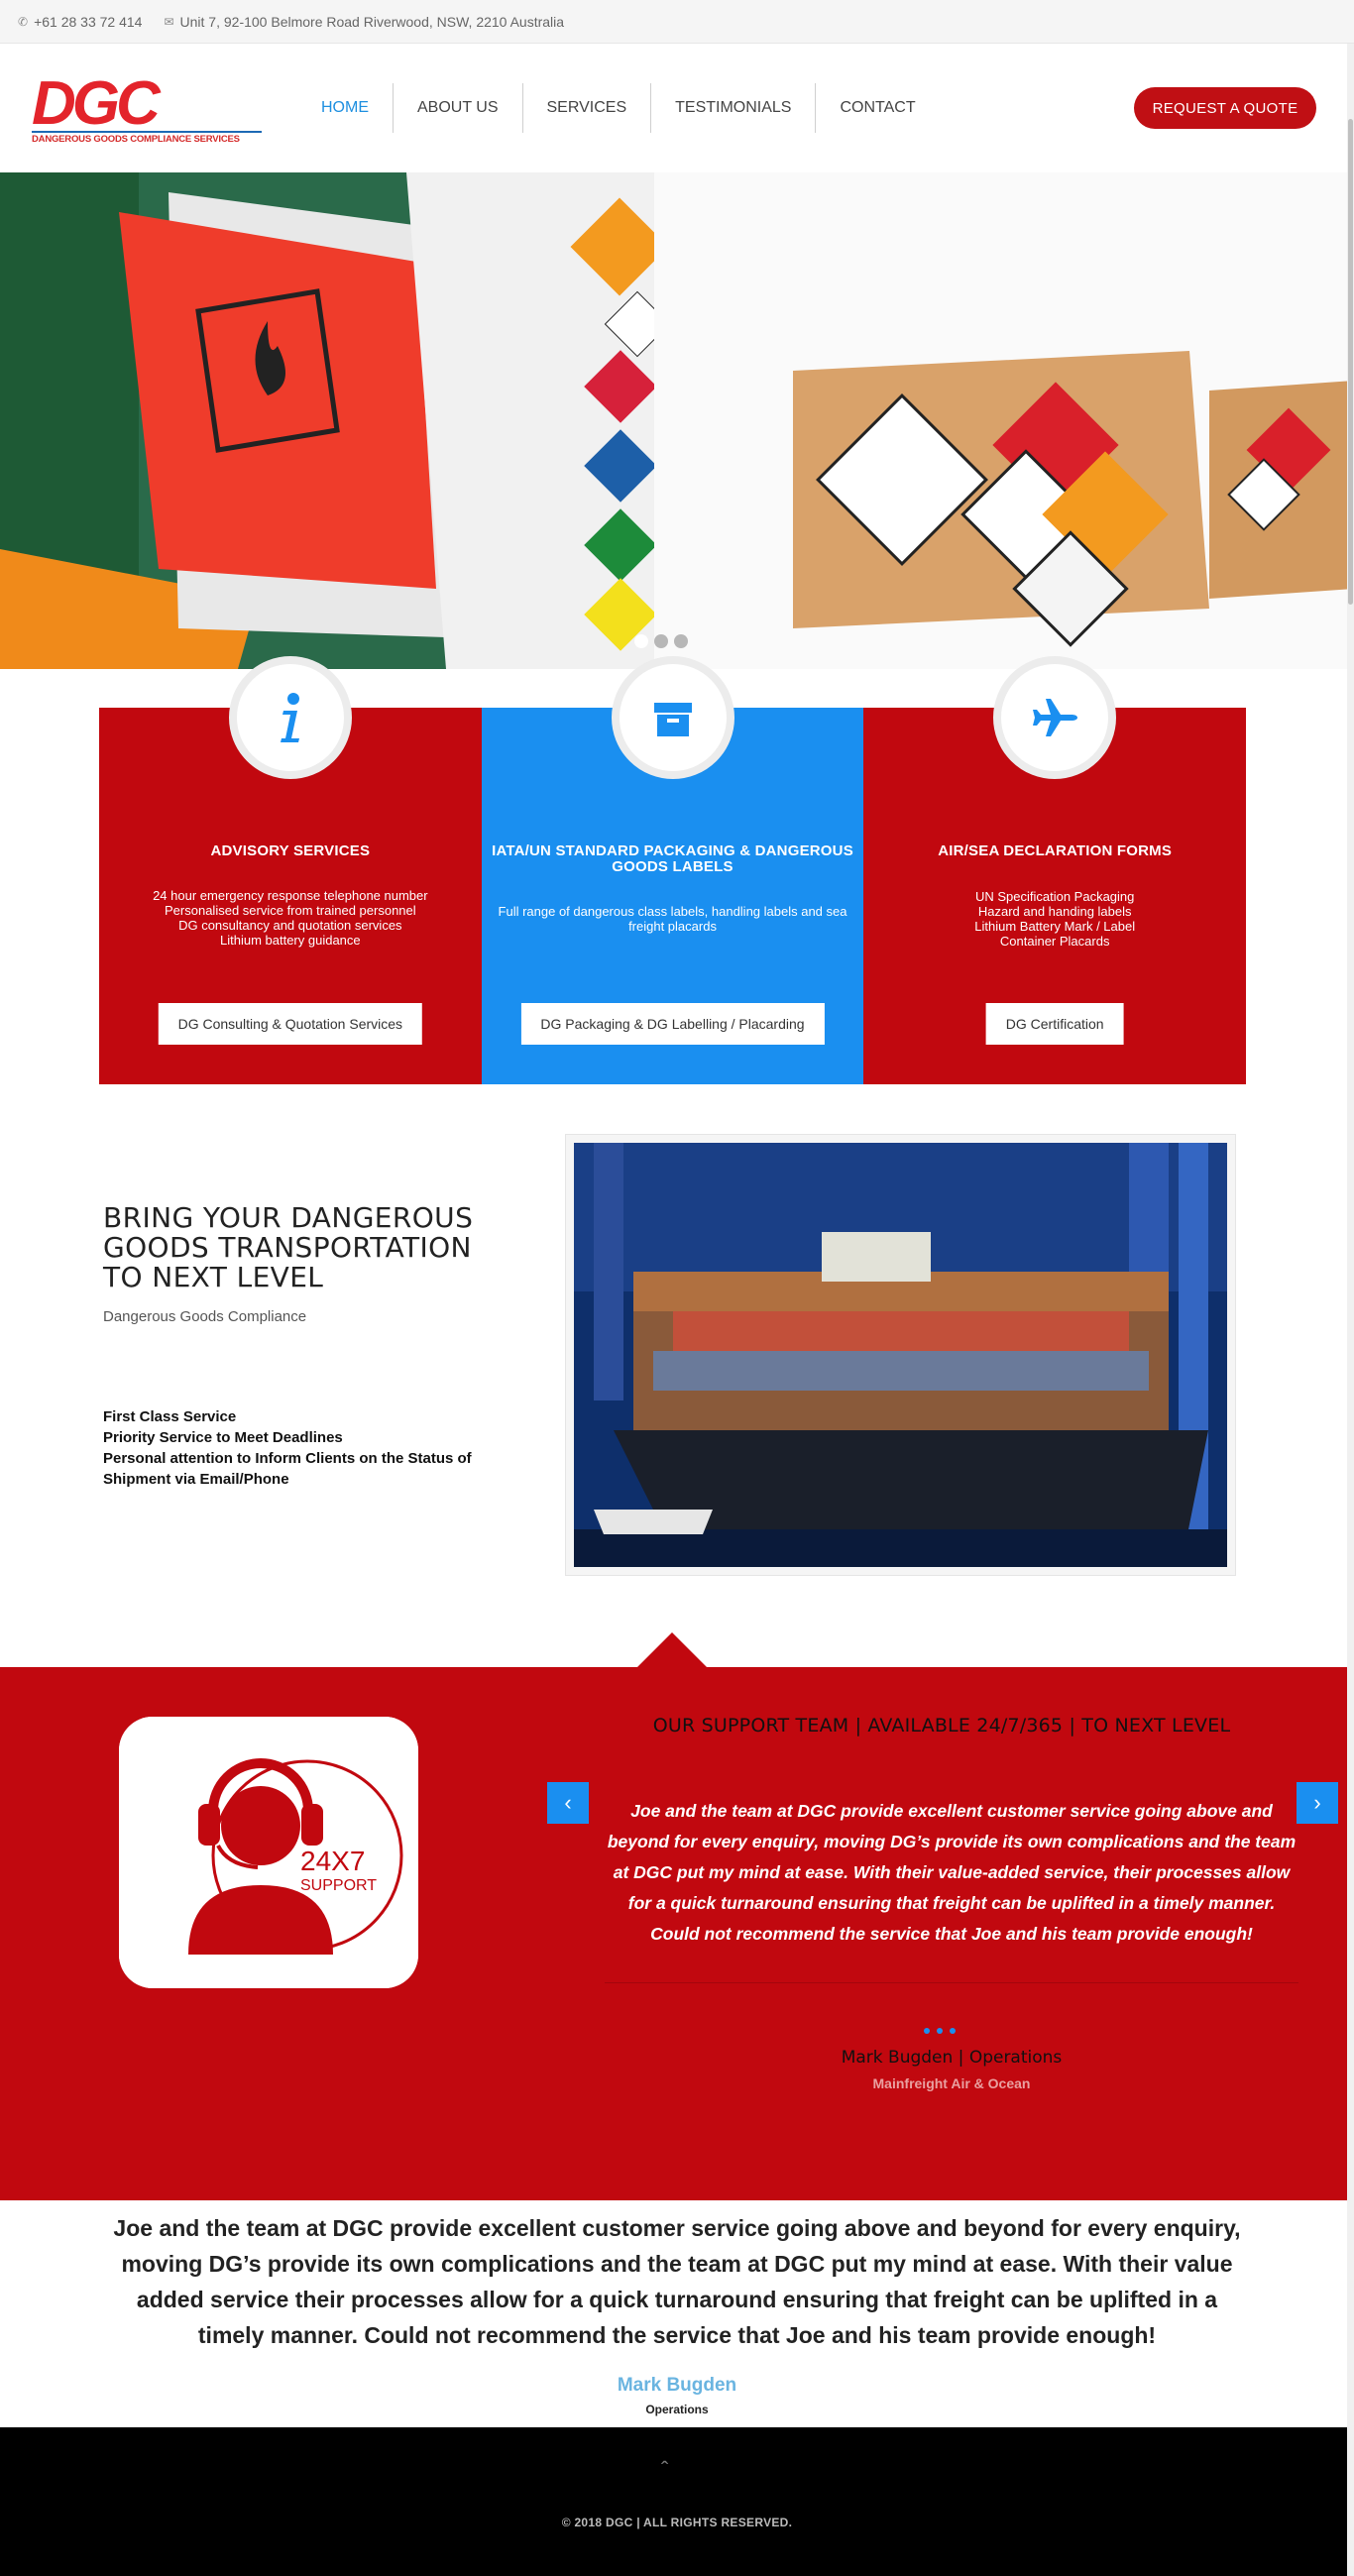 The image size is (1354, 2576). Describe the element at coordinates (1054, 941) in the screenshot. I see `service-line: Container Placards` at that location.